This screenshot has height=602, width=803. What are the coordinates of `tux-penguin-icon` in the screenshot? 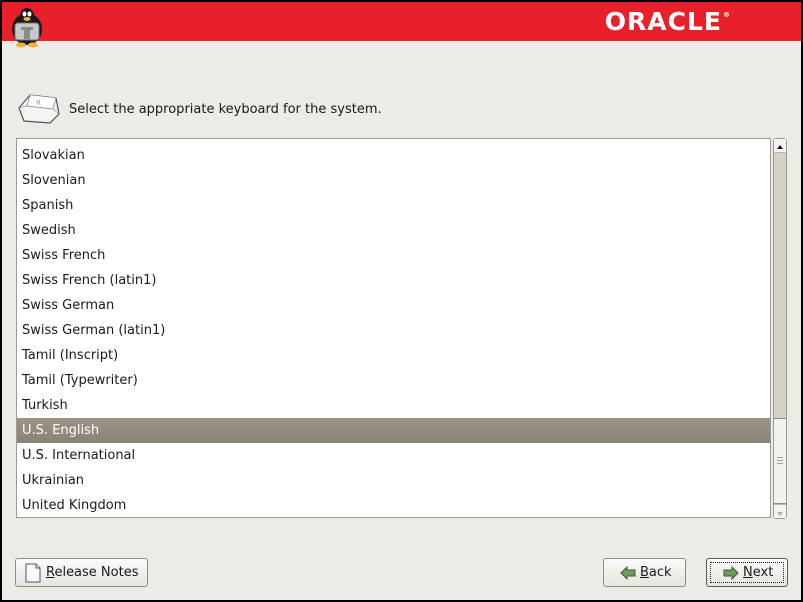 It's located at (27, 28).